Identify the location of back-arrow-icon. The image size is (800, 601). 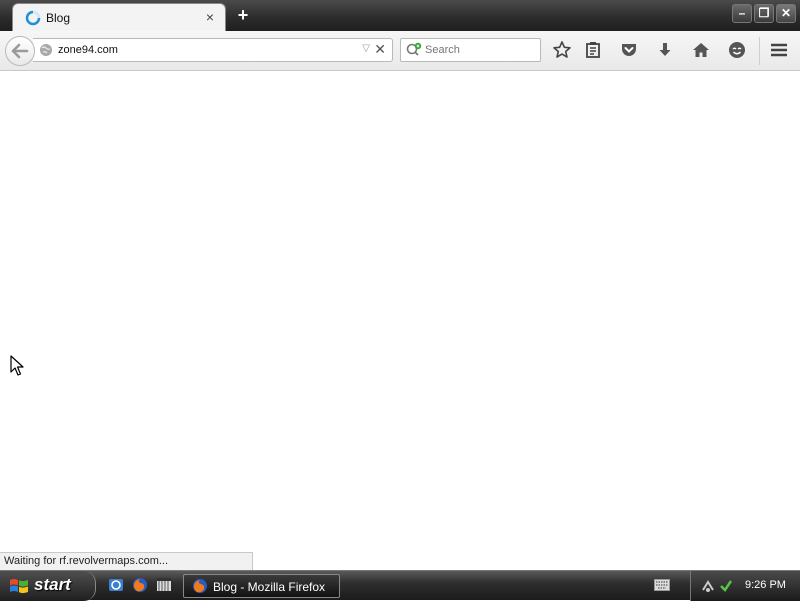
(20, 51).